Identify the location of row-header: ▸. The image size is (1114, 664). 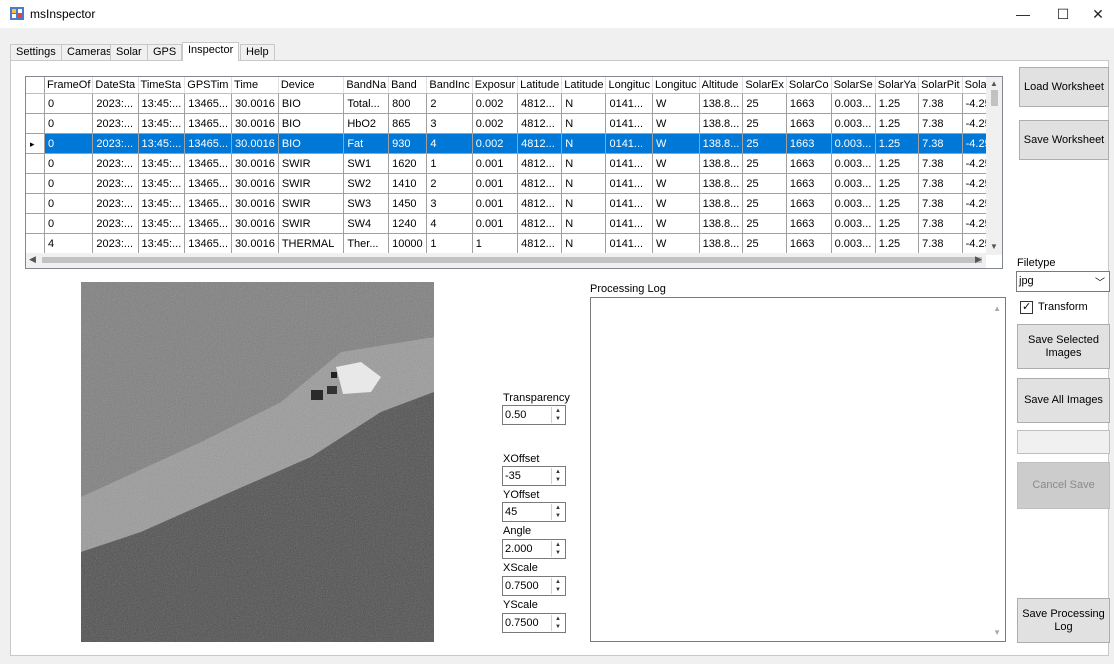
(35, 143).